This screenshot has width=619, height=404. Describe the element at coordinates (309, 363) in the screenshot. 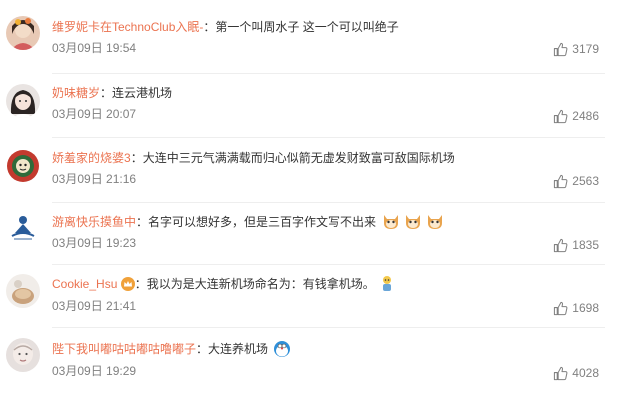

I see `comment-item: 陛下我叫嘟咕咕嘟咕噜嘟子：大连养机场 03月09日 19:29 4028` at that location.